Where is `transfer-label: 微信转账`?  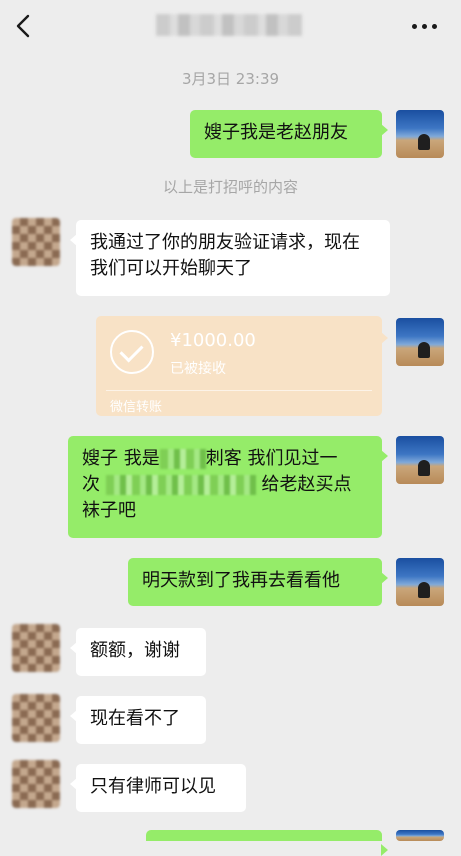 transfer-label: 微信转账 is located at coordinates (136, 407).